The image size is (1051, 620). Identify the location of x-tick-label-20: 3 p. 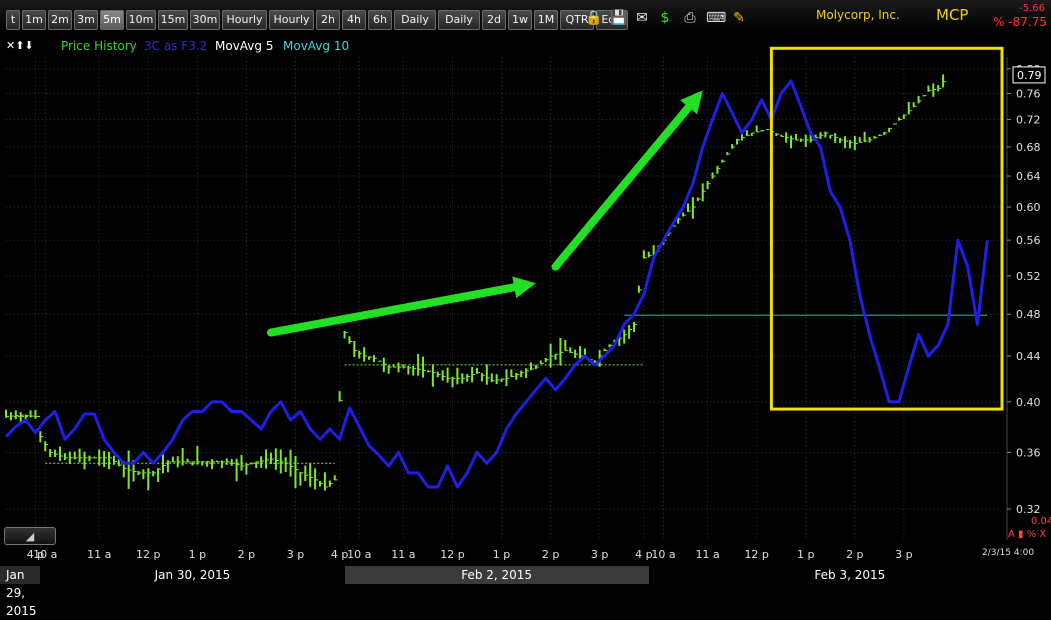
(903, 554).